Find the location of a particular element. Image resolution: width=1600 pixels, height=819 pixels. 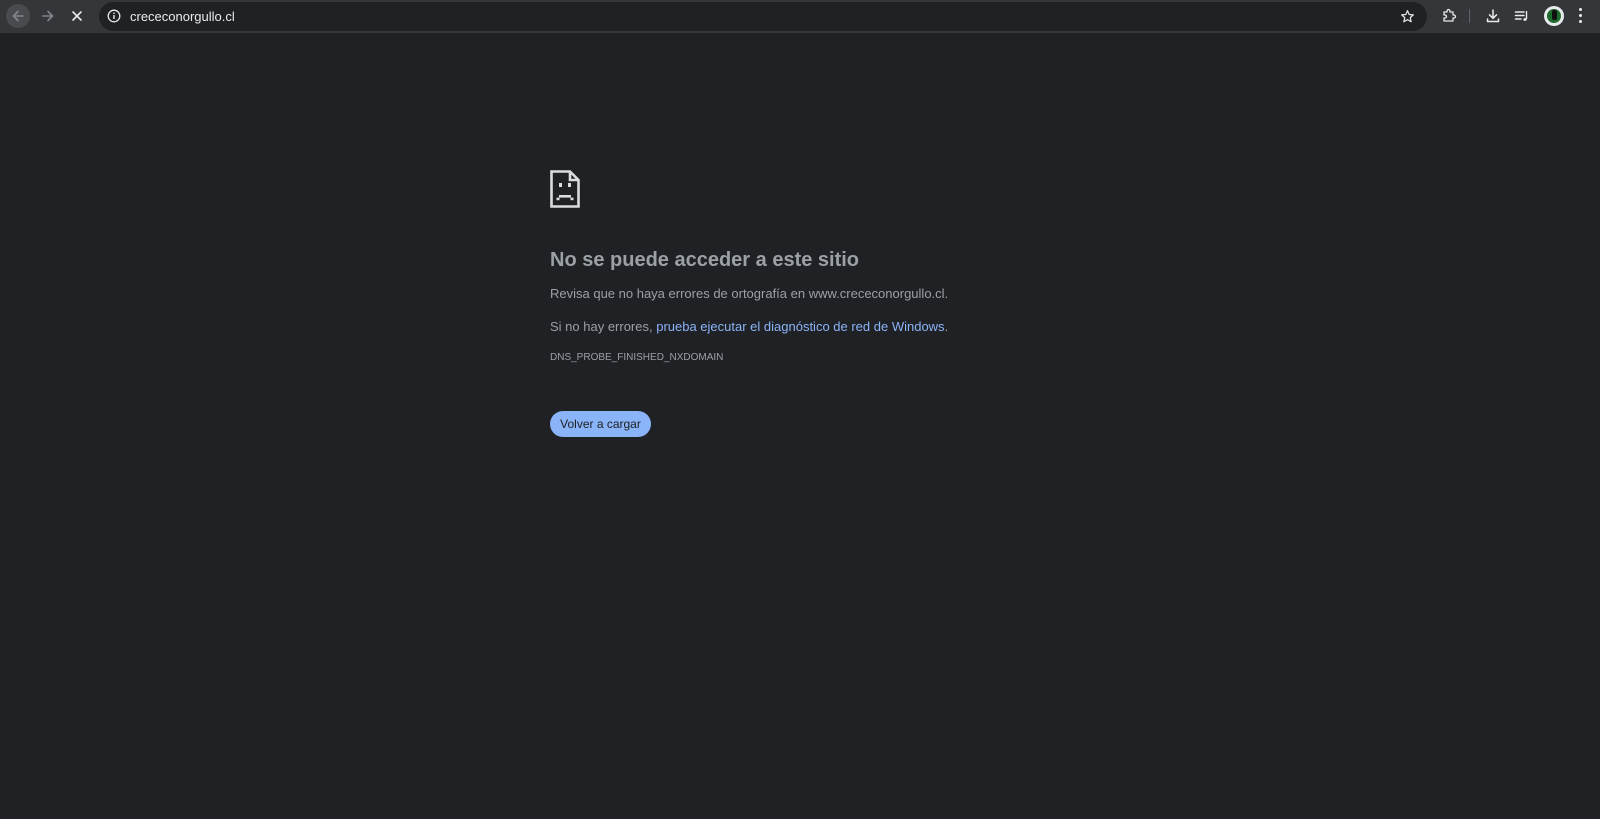

info-icon is located at coordinates (114, 16).